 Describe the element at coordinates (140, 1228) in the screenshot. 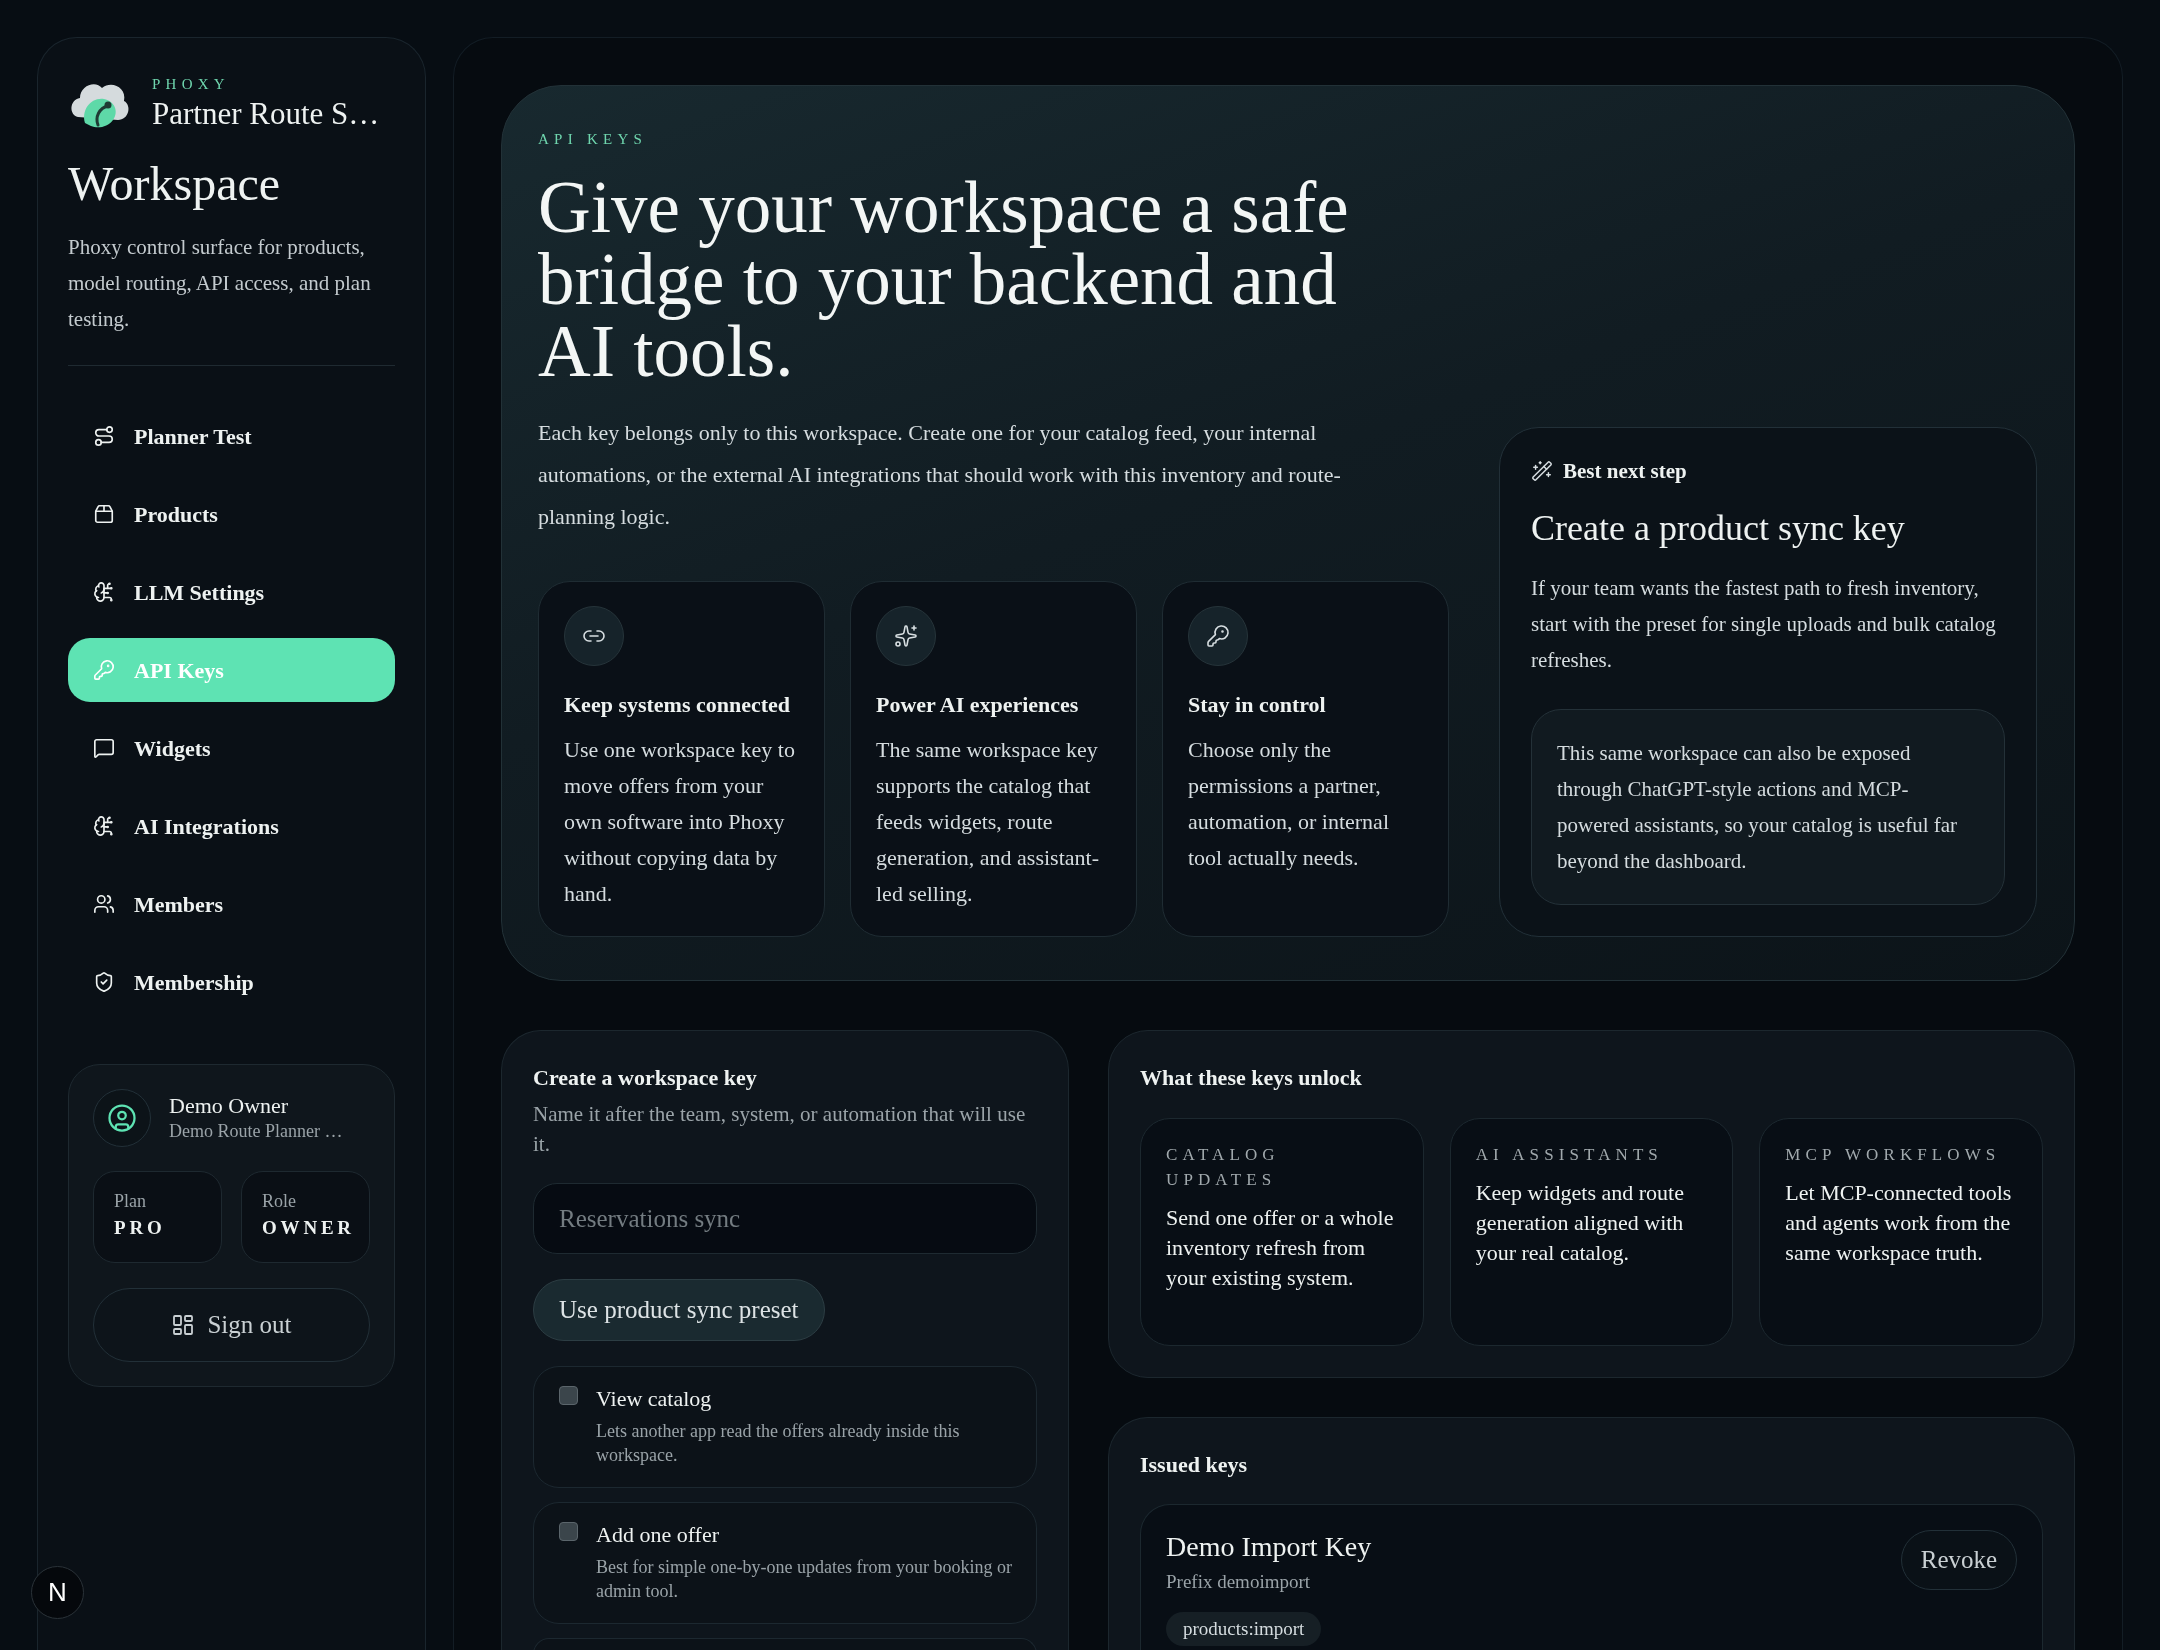

I see `plan-value: PRO` at that location.